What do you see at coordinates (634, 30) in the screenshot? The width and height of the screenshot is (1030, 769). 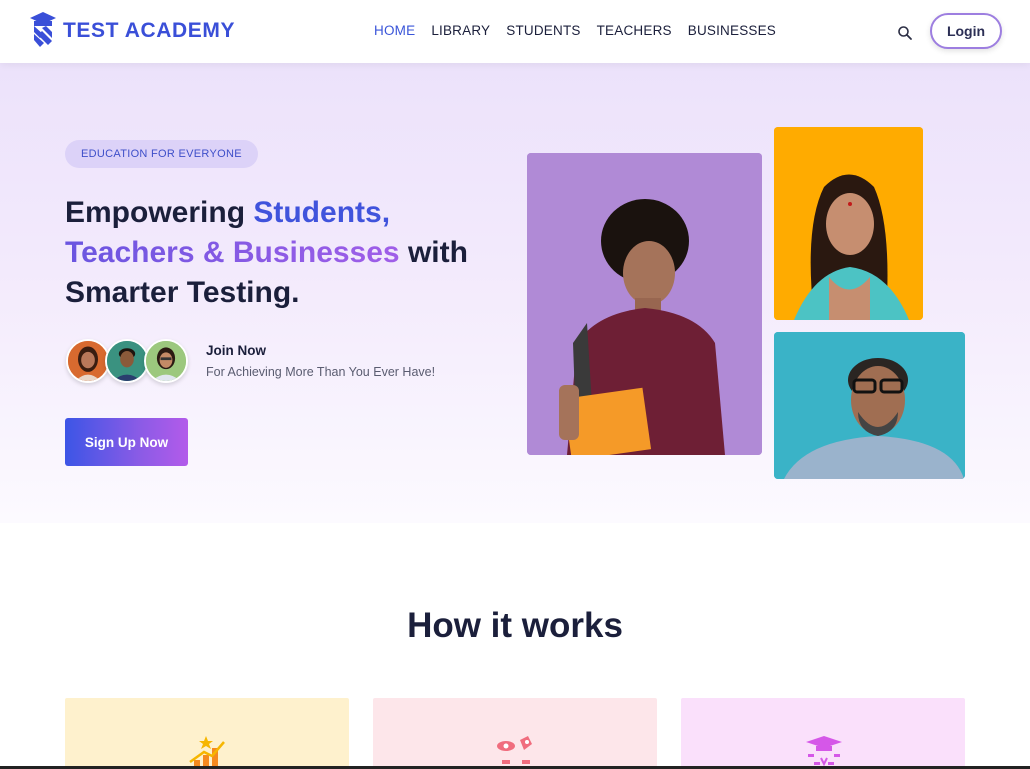 I see `nav-teachers: TEACHERS` at bounding box center [634, 30].